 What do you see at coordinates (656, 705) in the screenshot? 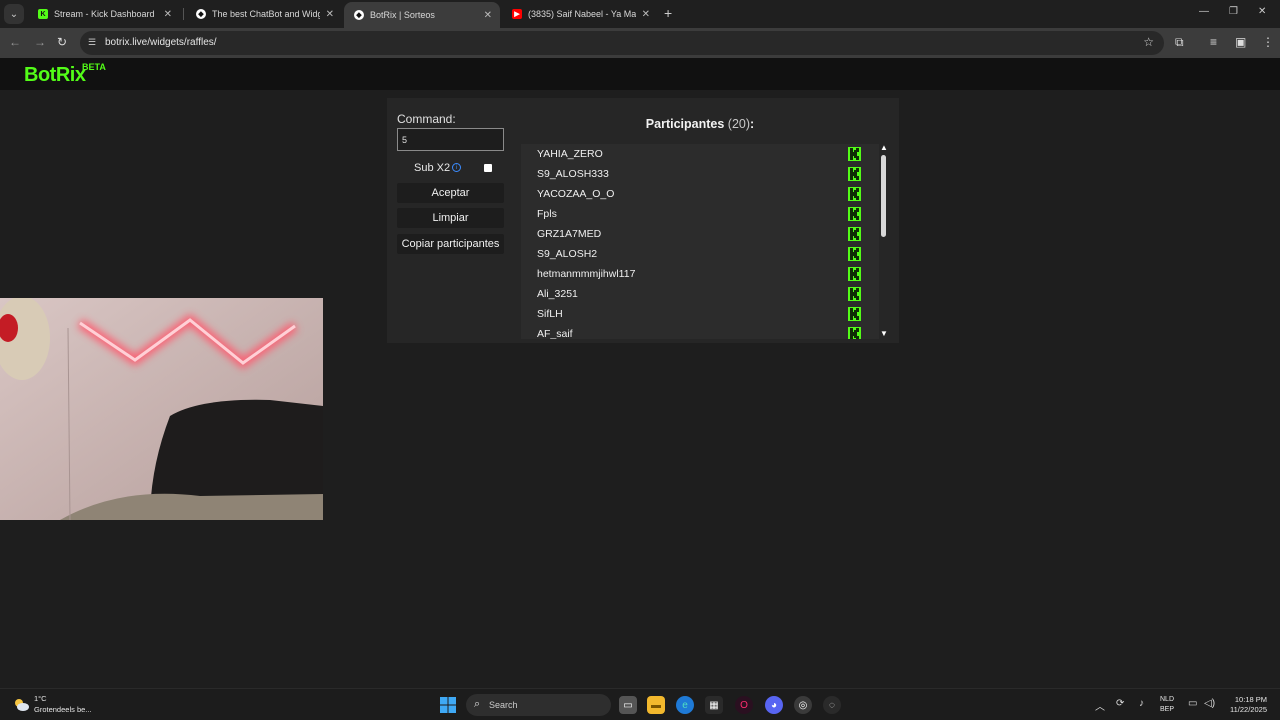
I see `file-explorer-icon: ▬` at bounding box center [656, 705].